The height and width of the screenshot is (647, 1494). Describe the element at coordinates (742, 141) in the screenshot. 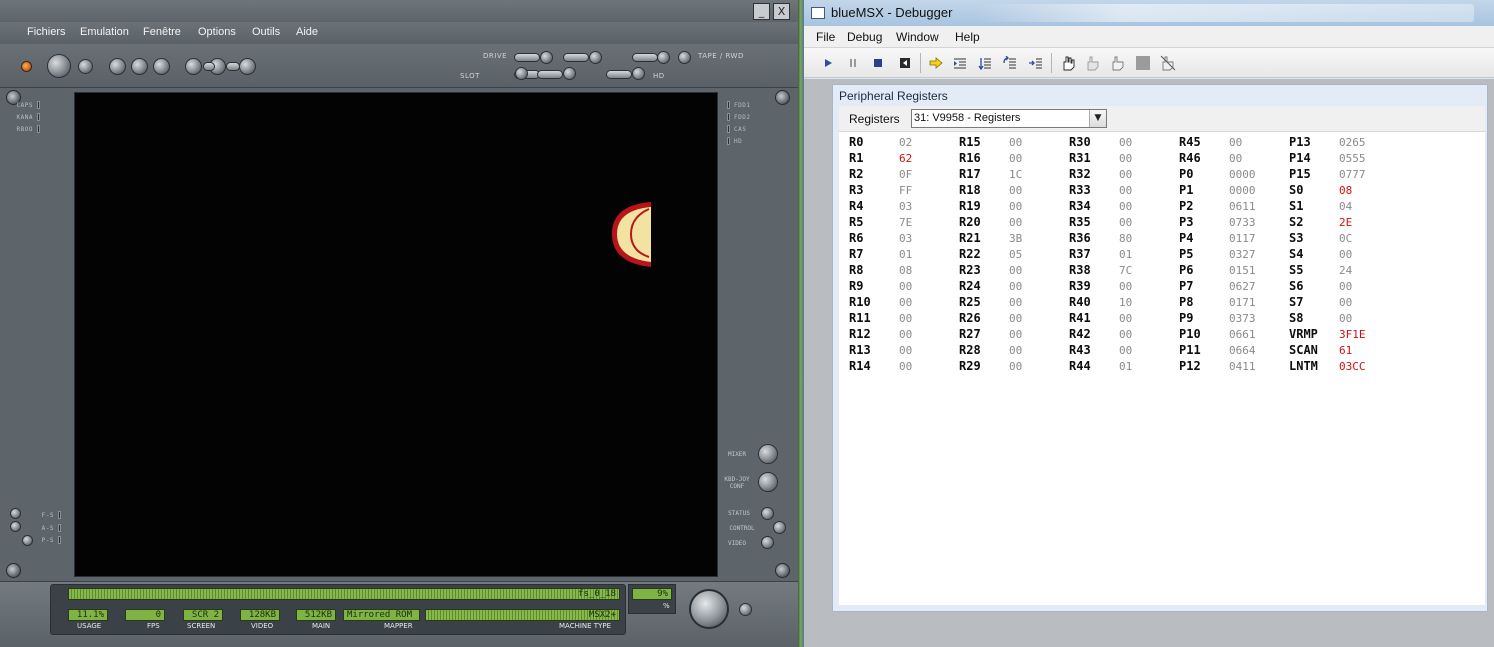

I see `hd-led-row: HD` at that location.